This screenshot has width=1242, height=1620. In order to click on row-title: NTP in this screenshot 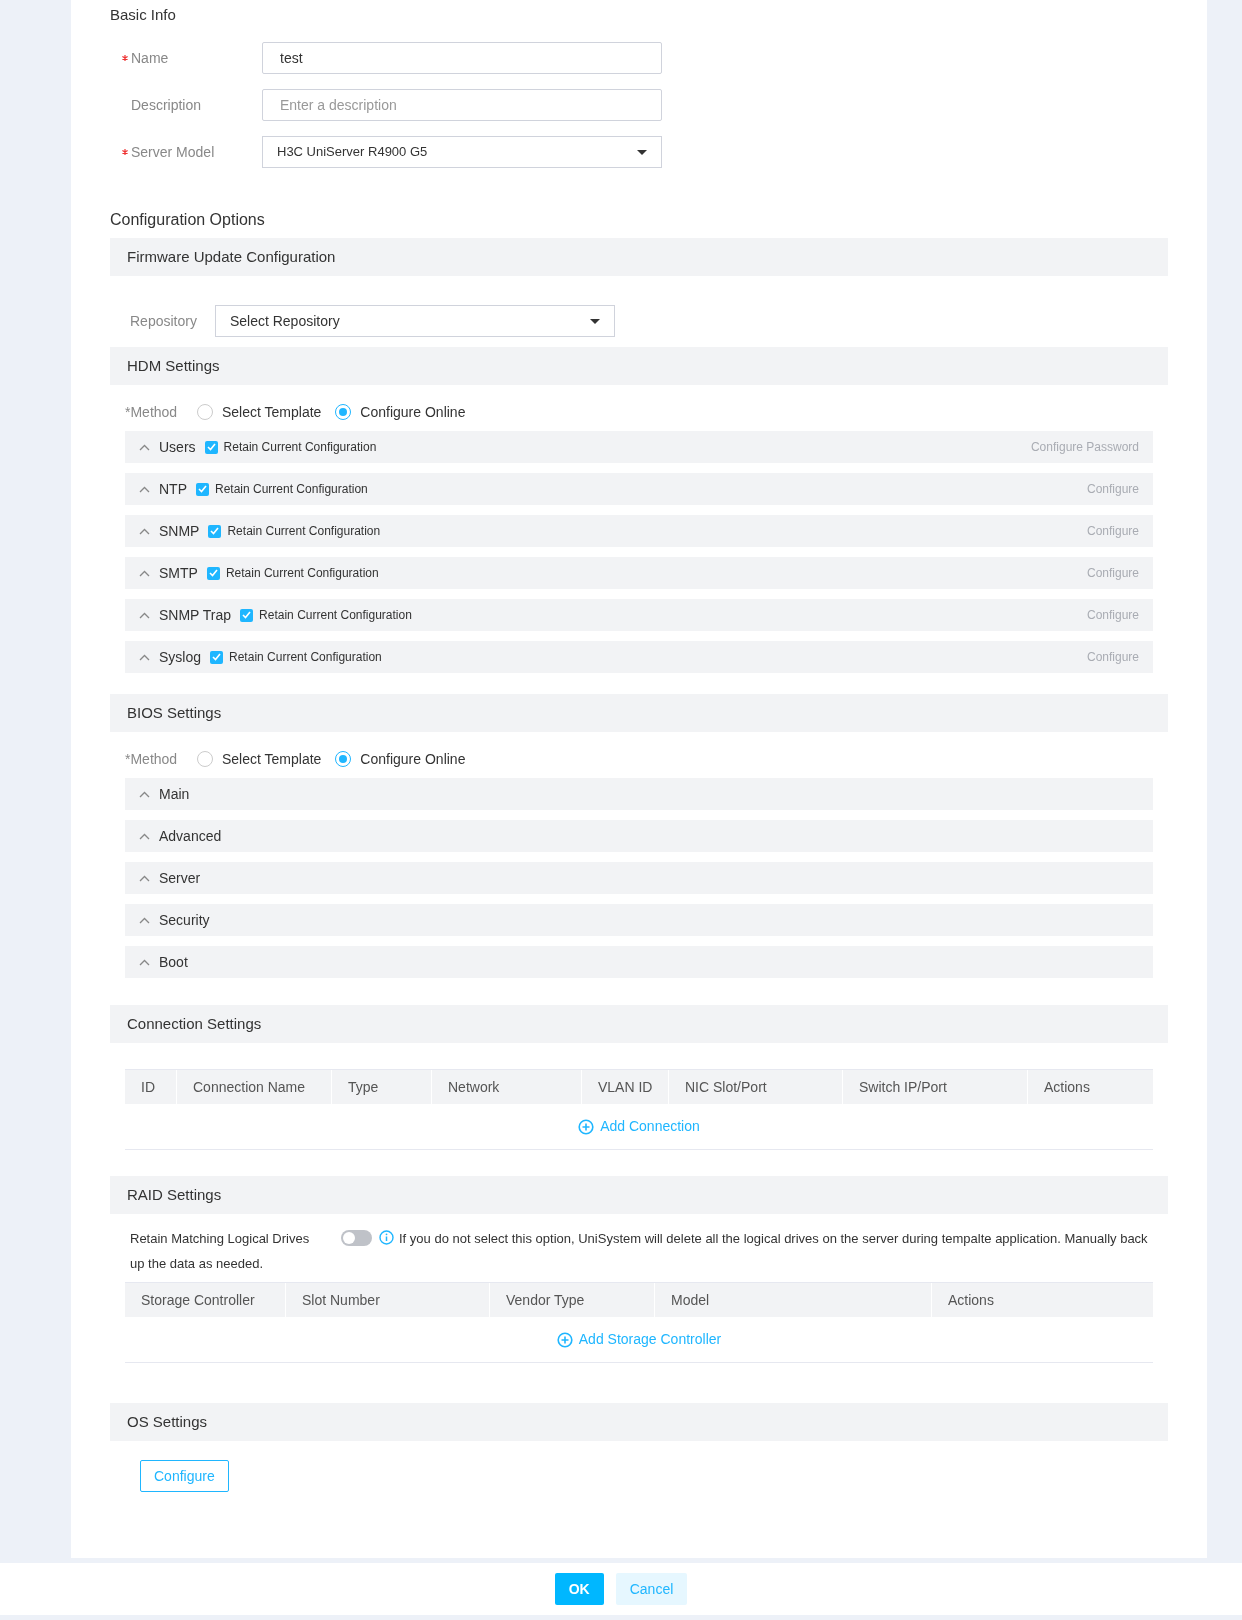, I will do `click(173, 489)`.